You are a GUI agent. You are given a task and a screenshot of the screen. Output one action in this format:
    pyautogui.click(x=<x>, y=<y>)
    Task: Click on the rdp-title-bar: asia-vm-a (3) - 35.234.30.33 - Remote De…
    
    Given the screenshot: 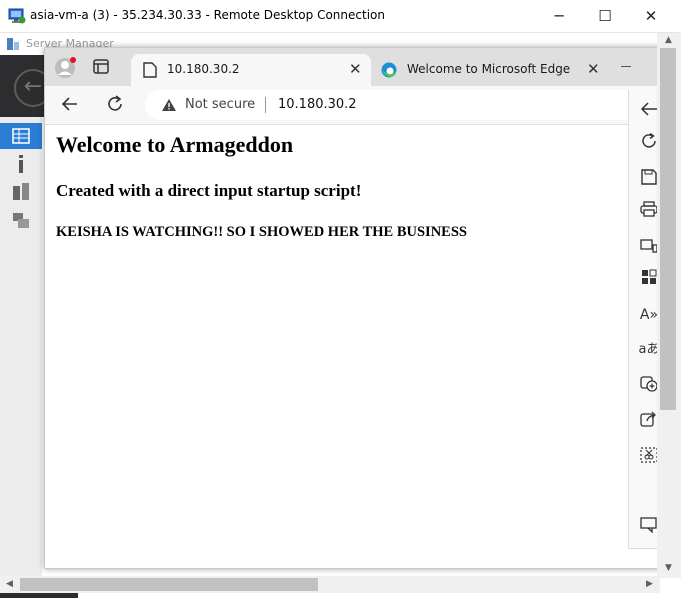 What is the action you would take?
    pyautogui.click(x=340, y=16)
    